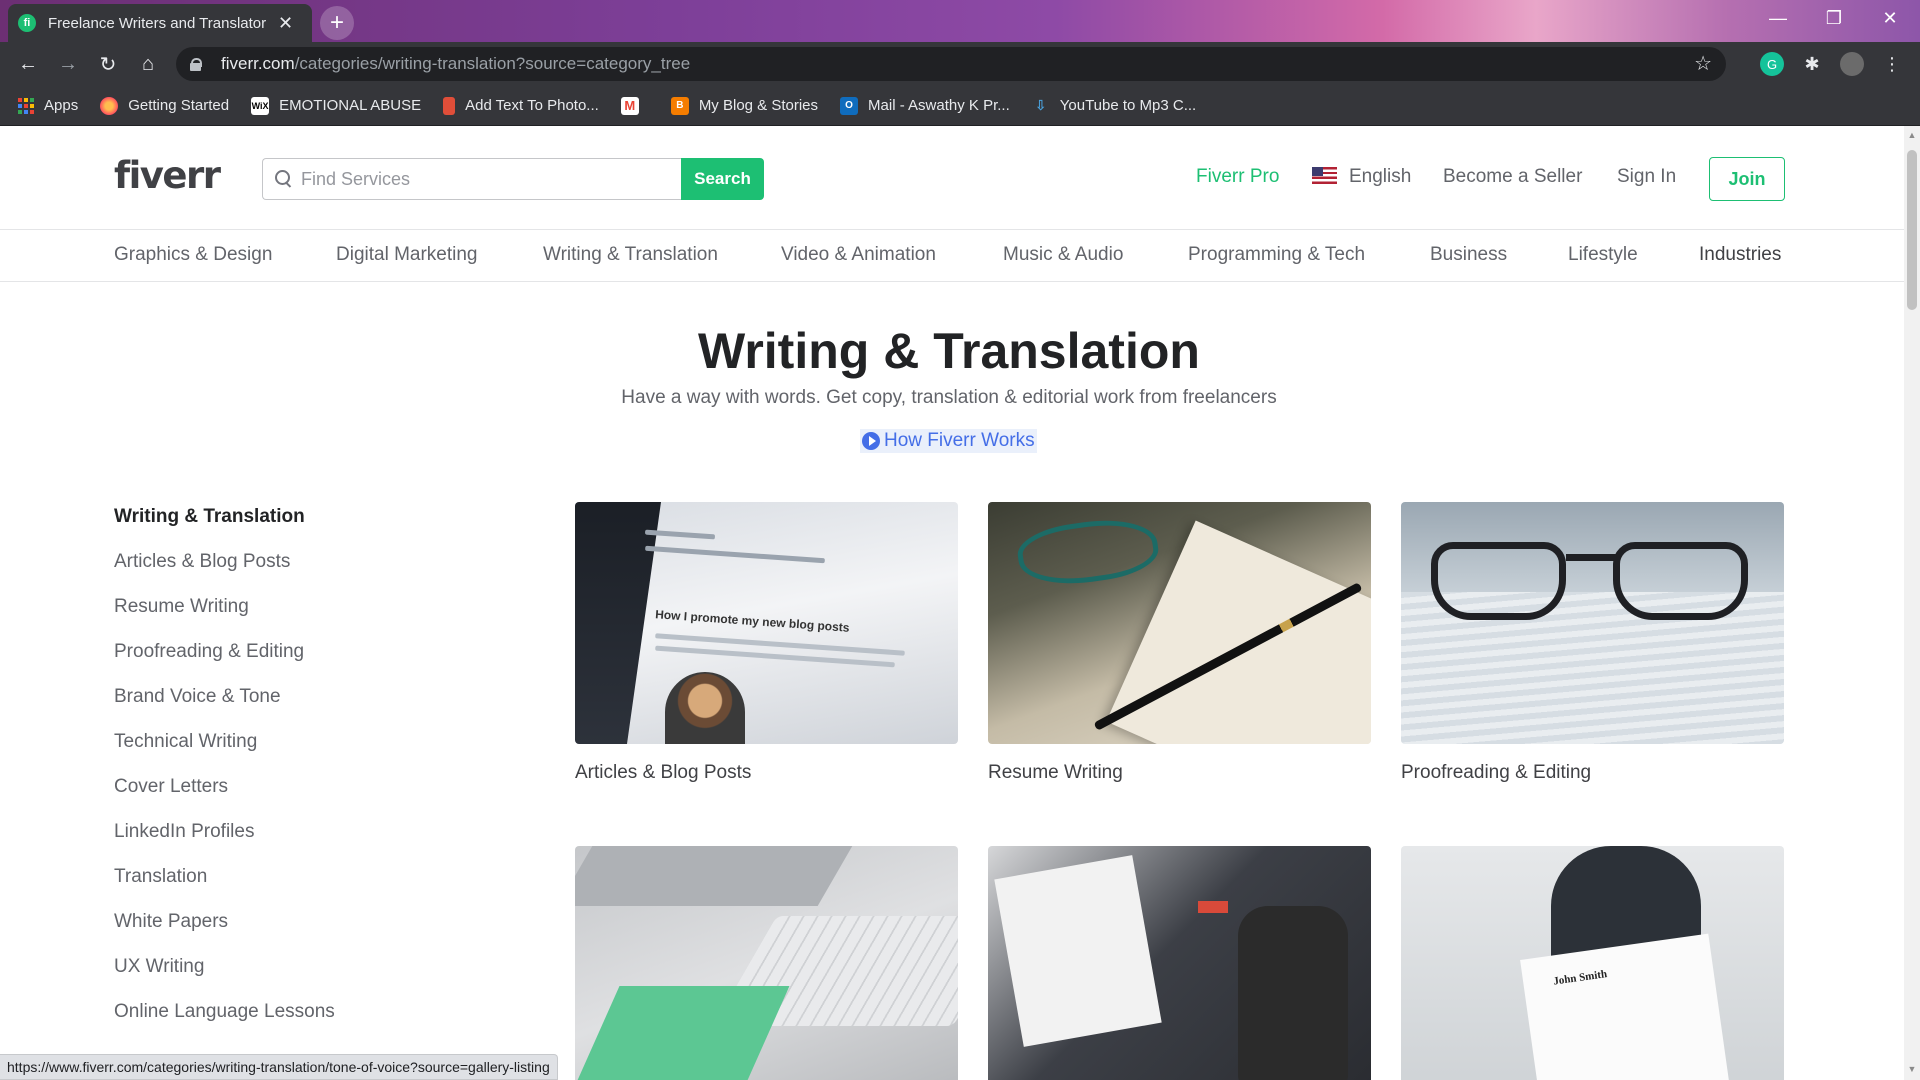 The image size is (1920, 1080). What do you see at coordinates (209, 517) in the screenshot?
I see `sidebar-heading: Writing & Translation` at bounding box center [209, 517].